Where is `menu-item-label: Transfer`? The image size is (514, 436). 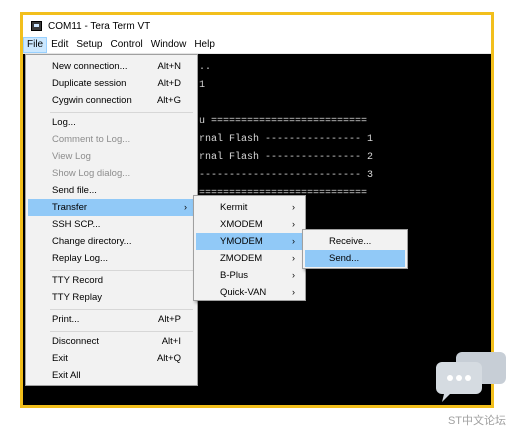
menu-item-label: Transfer is located at coordinates (70, 207).